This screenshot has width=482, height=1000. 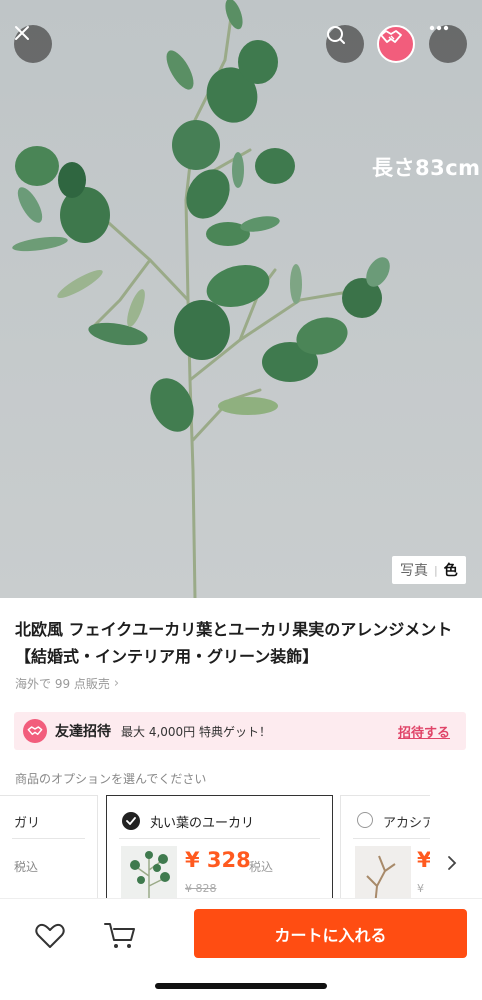 I want to click on more-button, so click(x=448, y=44).